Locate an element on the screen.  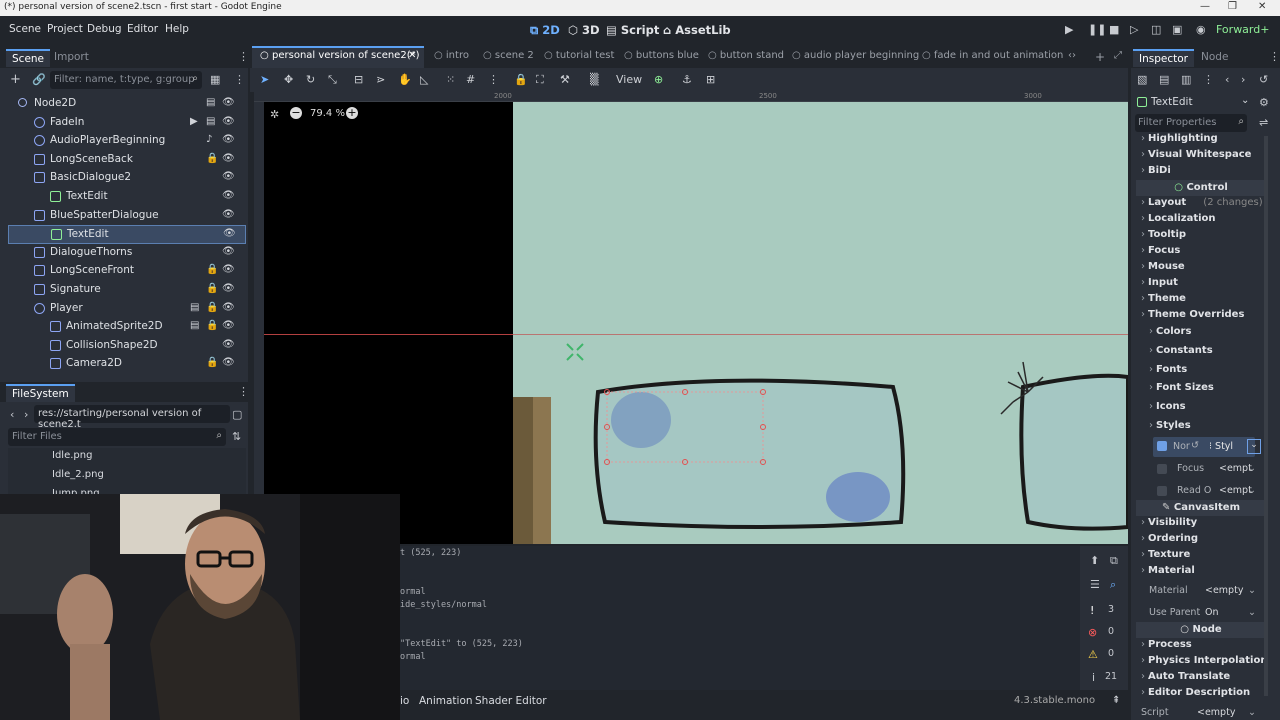
move-mode-icon: ✥ is located at coordinates (288, 79).